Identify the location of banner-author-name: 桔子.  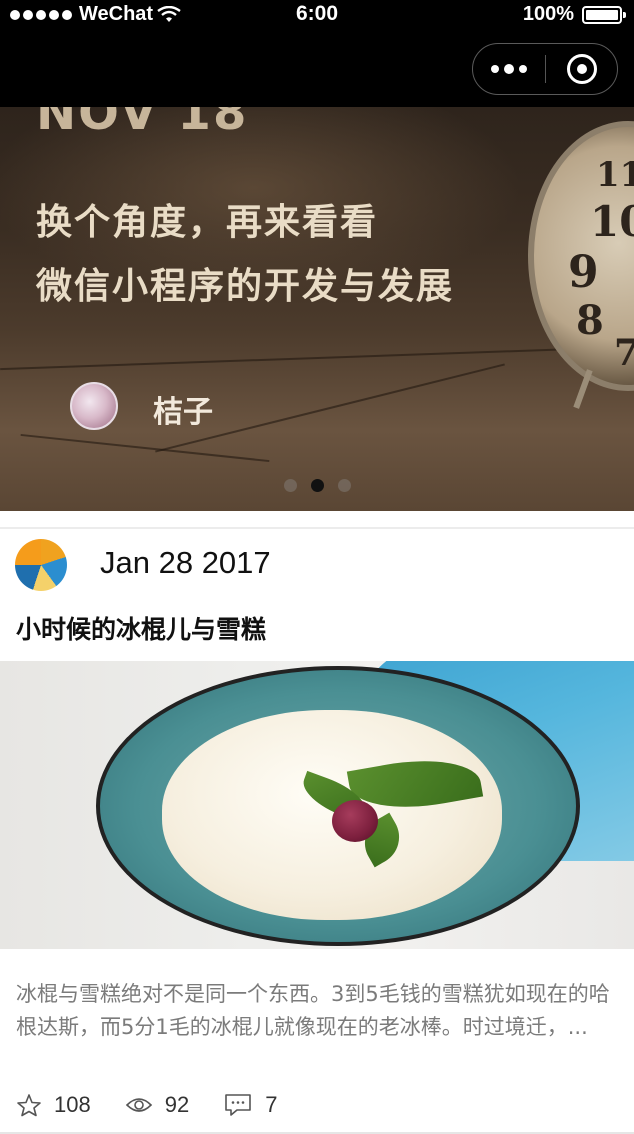
(183, 412).